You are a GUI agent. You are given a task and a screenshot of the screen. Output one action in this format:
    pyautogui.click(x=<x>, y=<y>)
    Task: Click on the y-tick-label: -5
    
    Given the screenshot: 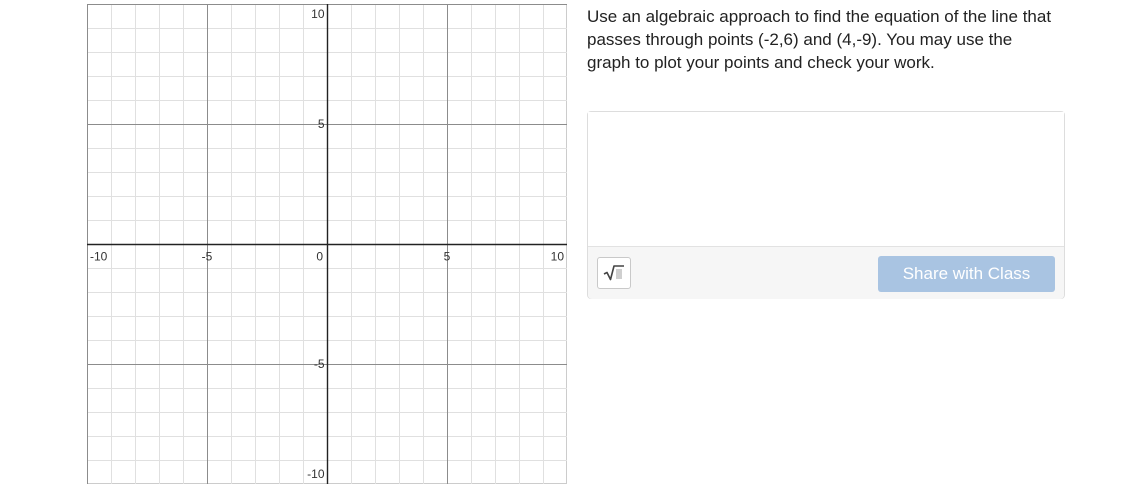 What is the action you would take?
    pyautogui.click(x=319, y=364)
    